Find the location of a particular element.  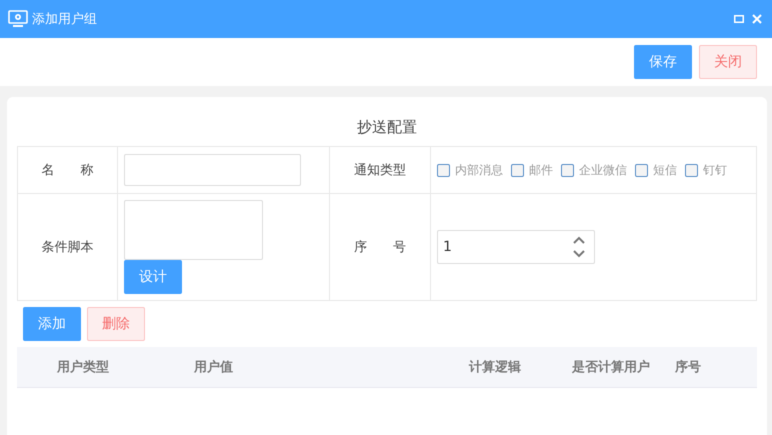

monitor-gear-icon is located at coordinates (18, 19).